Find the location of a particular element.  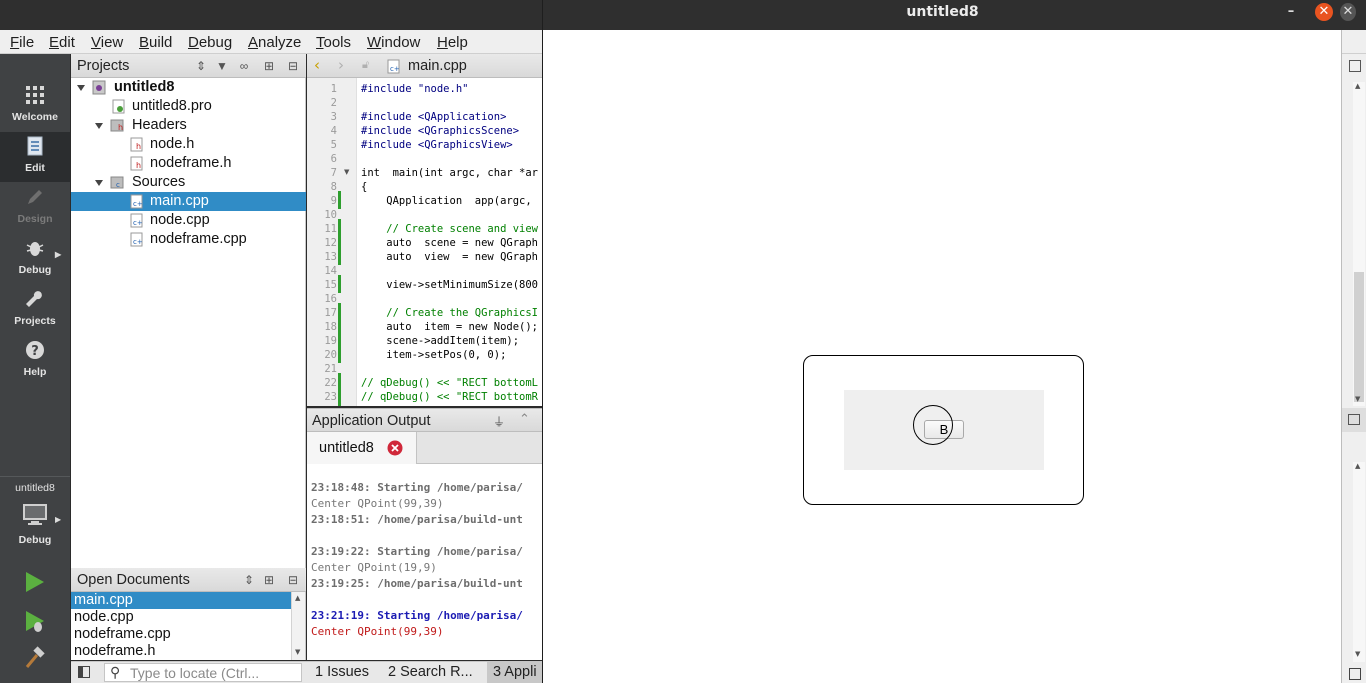

search-icon: ⚲ is located at coordinates (115, 672).